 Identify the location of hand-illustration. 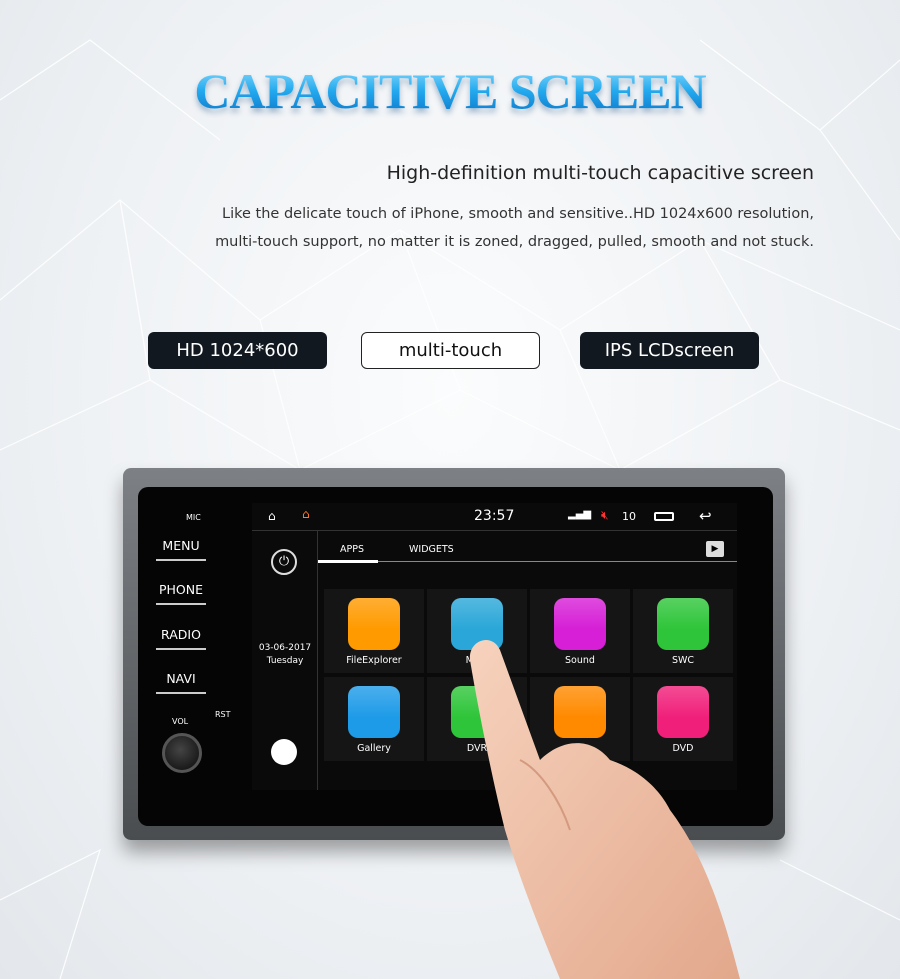
(604, 809).